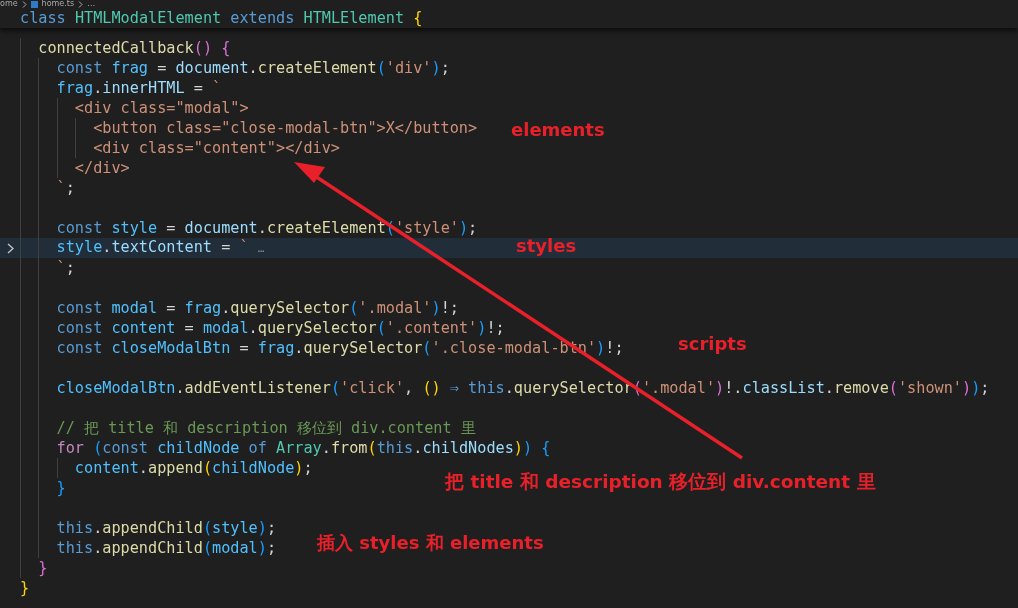 This screenshot has height=608, width=1018. I want to click on code-line: </div>, so click(102, 168).